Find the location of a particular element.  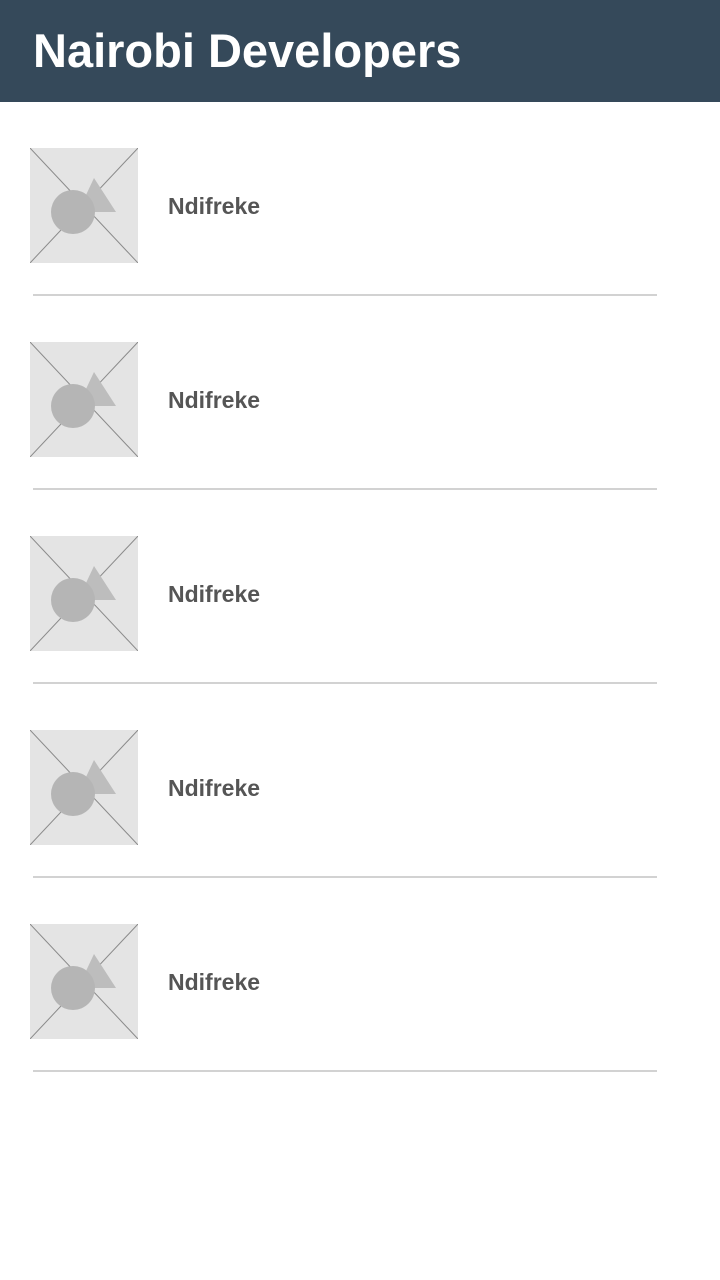

app-bar: Nairobi Developers is located at coordinates (360, 51).